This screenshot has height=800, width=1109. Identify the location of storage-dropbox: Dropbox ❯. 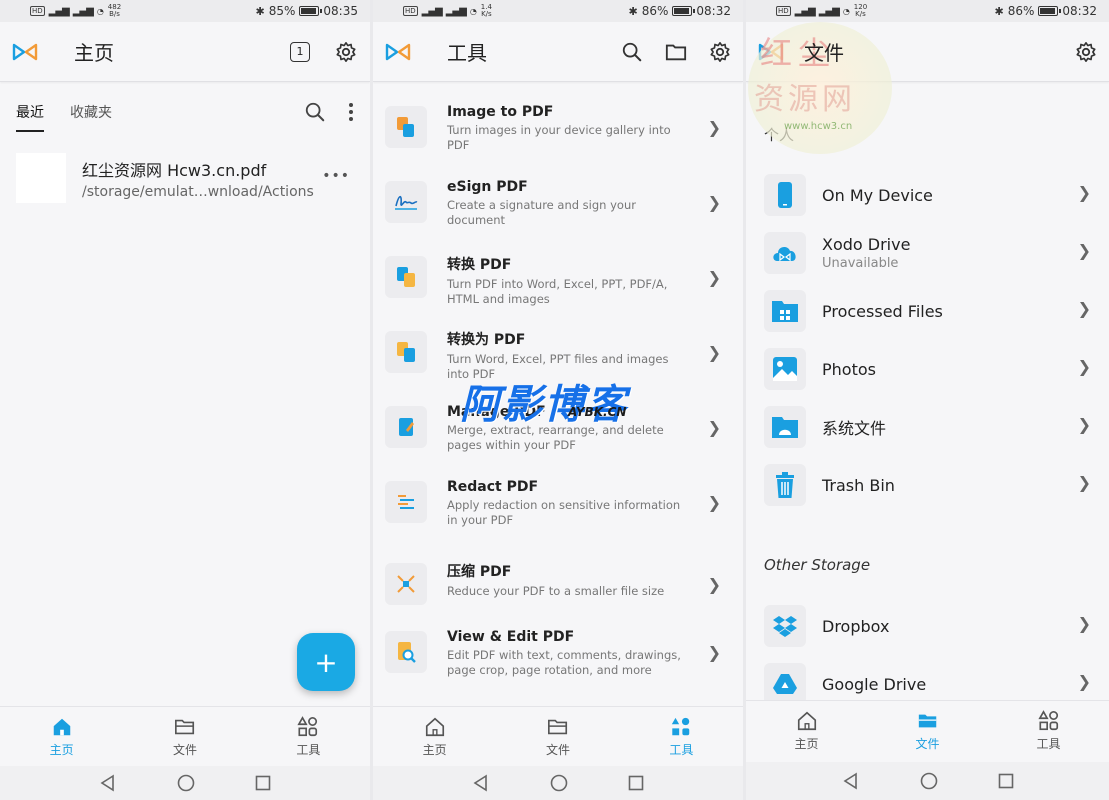
(930, 626).